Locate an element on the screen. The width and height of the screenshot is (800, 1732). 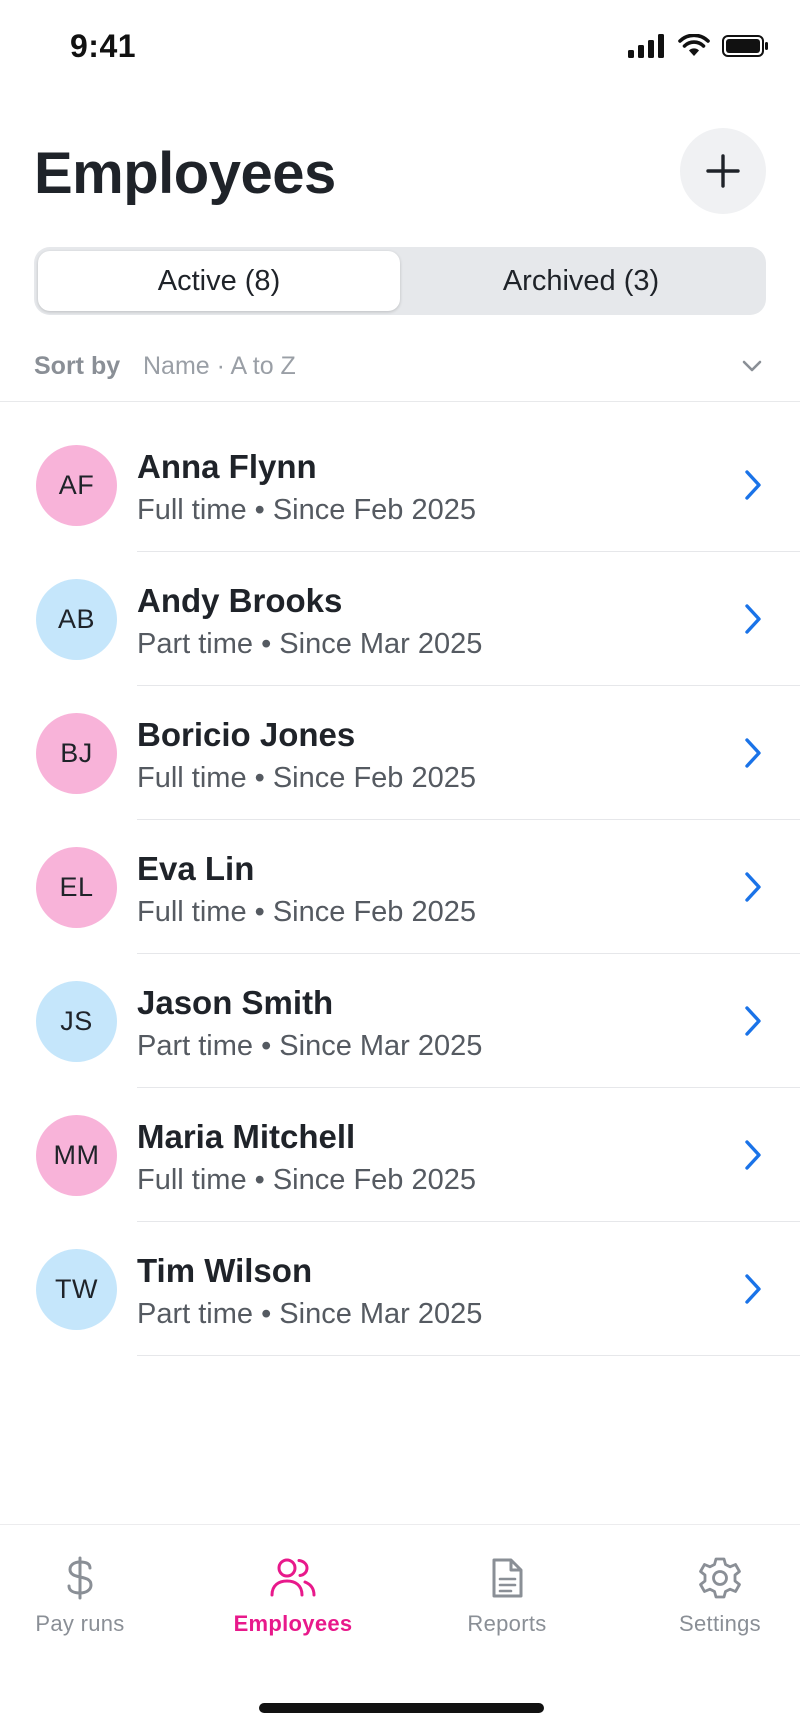
sort-label: Sort by is located at coordinates (77, 366).